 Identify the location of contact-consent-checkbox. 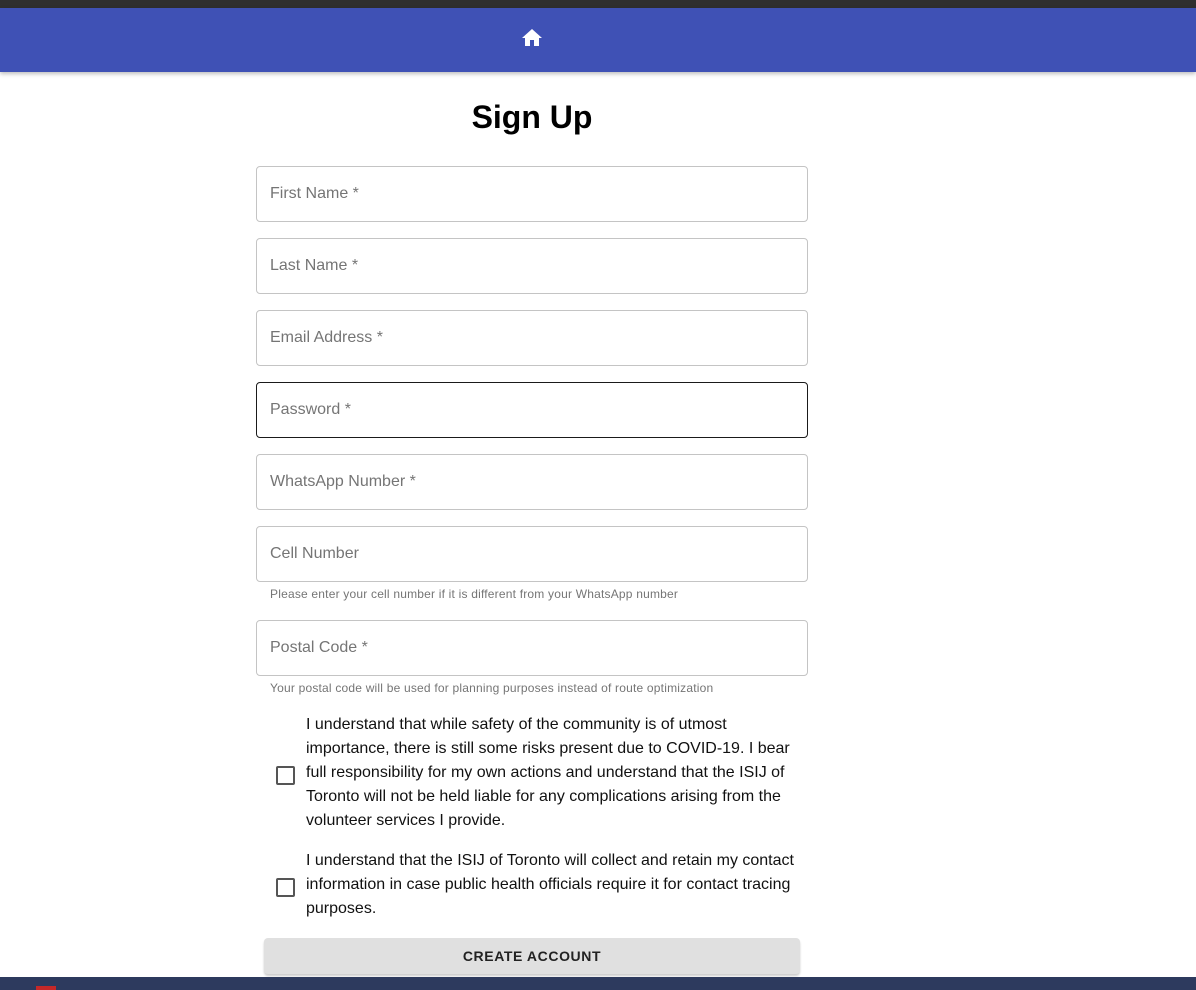
(285, 887).